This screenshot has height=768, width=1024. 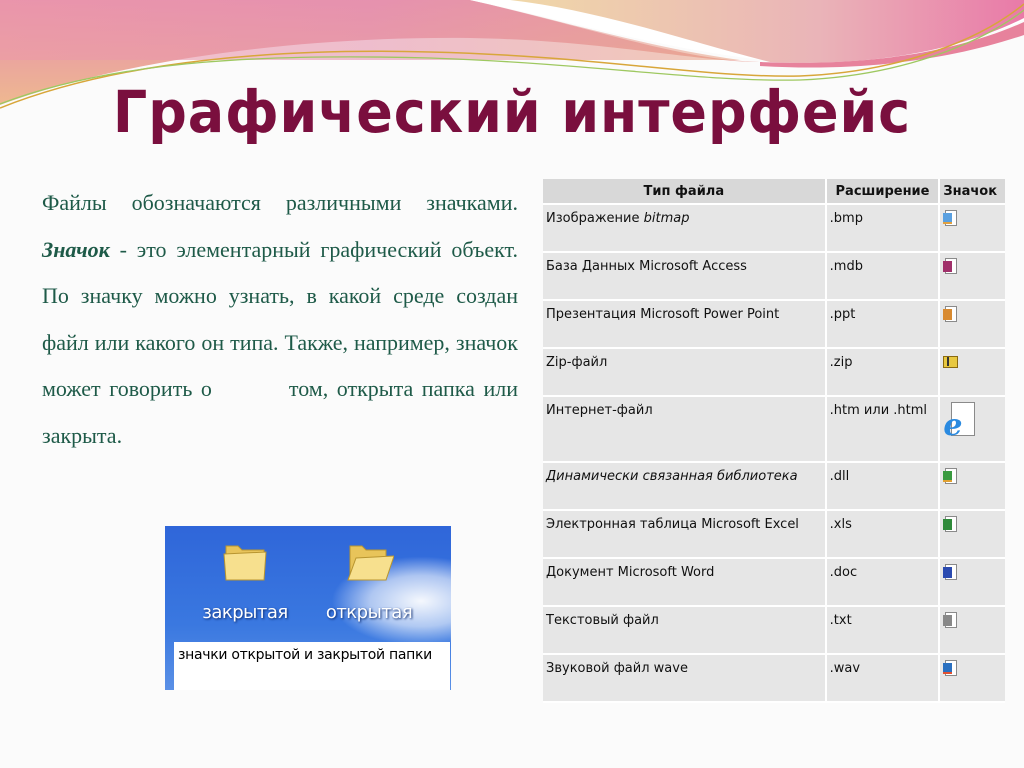 What do you see at coordinates (512, 112) in the screenshot?
I see `slide-title: Графический интерфейс` at bounding box center [512, 112].